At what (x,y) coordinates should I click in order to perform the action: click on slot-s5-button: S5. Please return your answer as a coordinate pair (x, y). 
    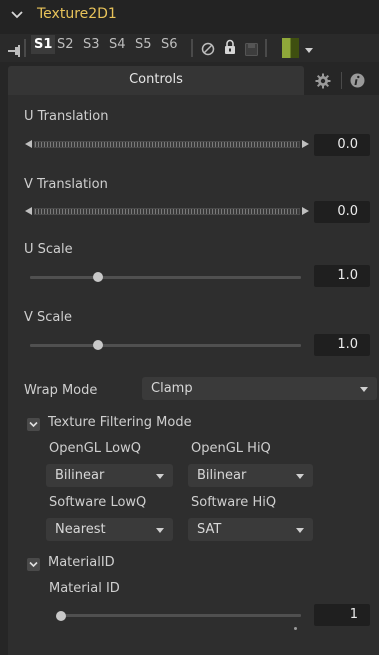
    Looking at the image, I should click on (143, 44).